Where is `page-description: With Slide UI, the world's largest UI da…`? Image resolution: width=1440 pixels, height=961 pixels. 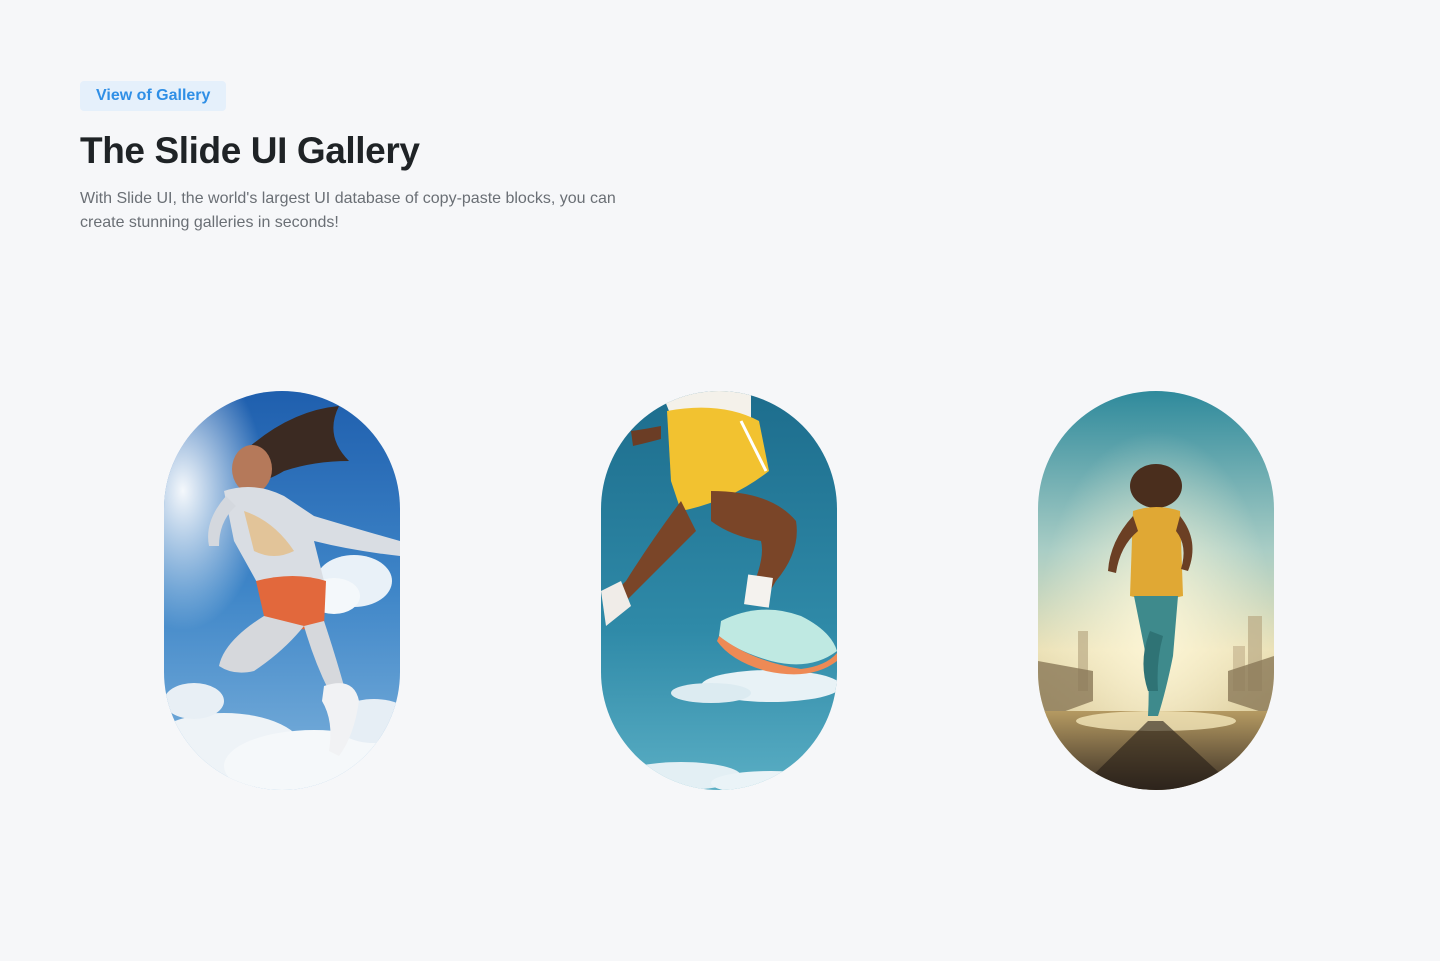
page-description: With Slide UI, the world's largest UI da… is located at coordinates (348, 210).